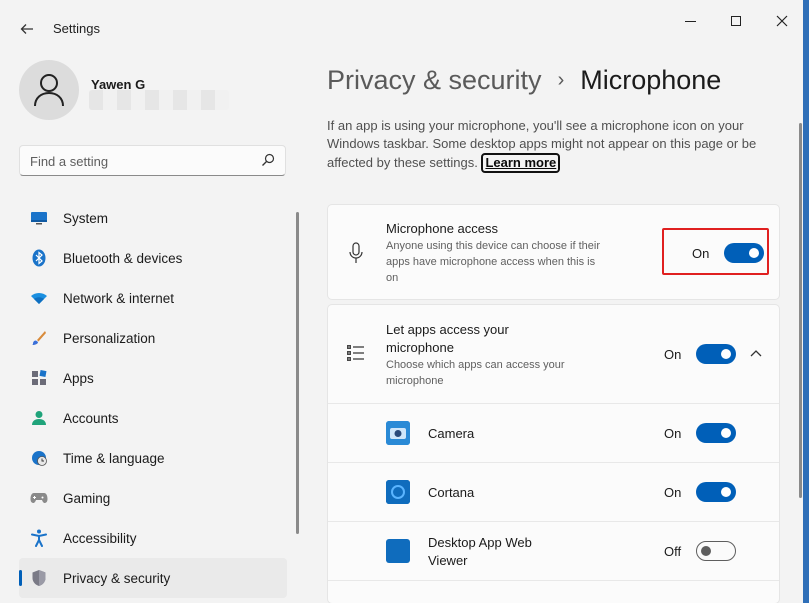 The width and height of the screenshot is (809, 603). Describe the element at coordinates (140, 161) in the screenshot. I see `search-input` at that location.